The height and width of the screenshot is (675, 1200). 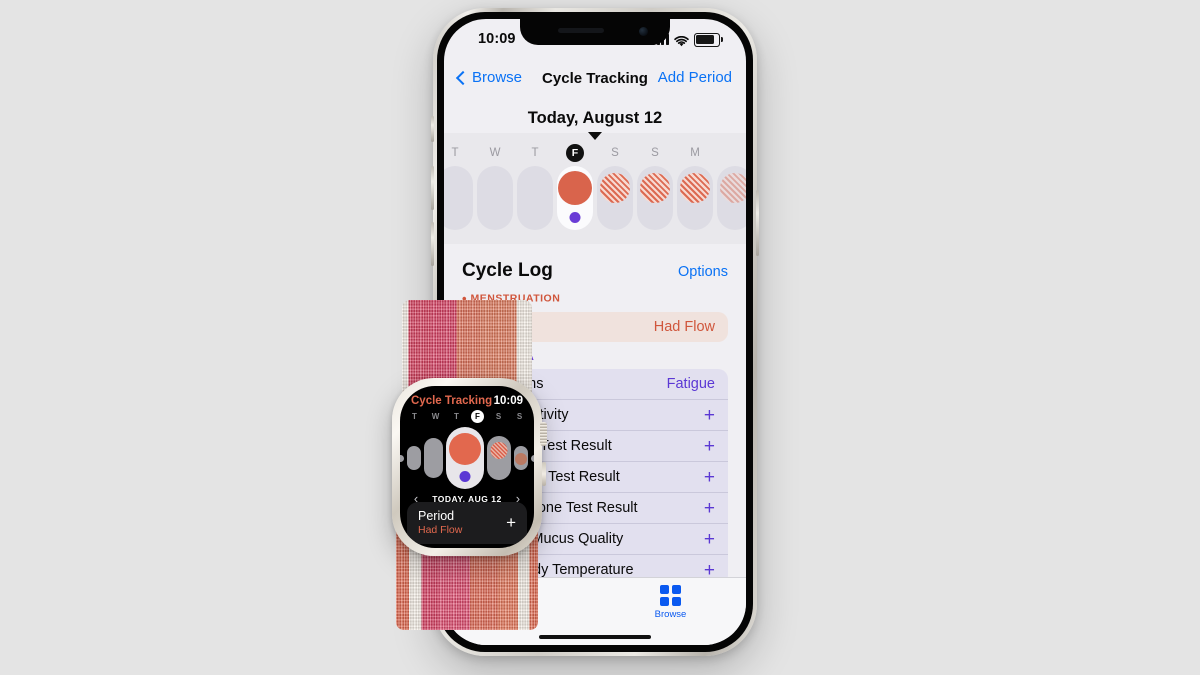 I want to click on calendar-day: W, so click(x=495, y=187).